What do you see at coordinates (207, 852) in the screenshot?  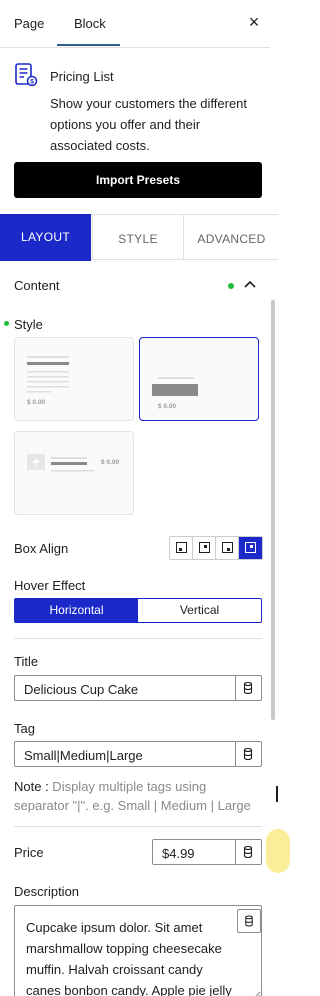 I see `price-field: $4.99` at bounding box center [207, 852].